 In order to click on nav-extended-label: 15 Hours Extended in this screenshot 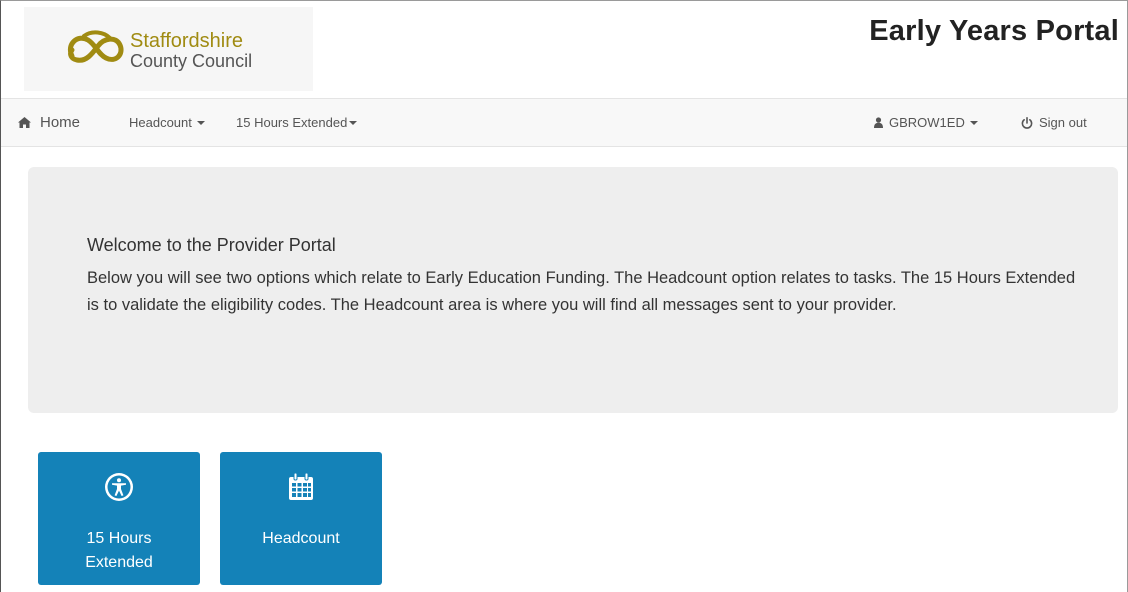, I will do `click(292, 122)`.